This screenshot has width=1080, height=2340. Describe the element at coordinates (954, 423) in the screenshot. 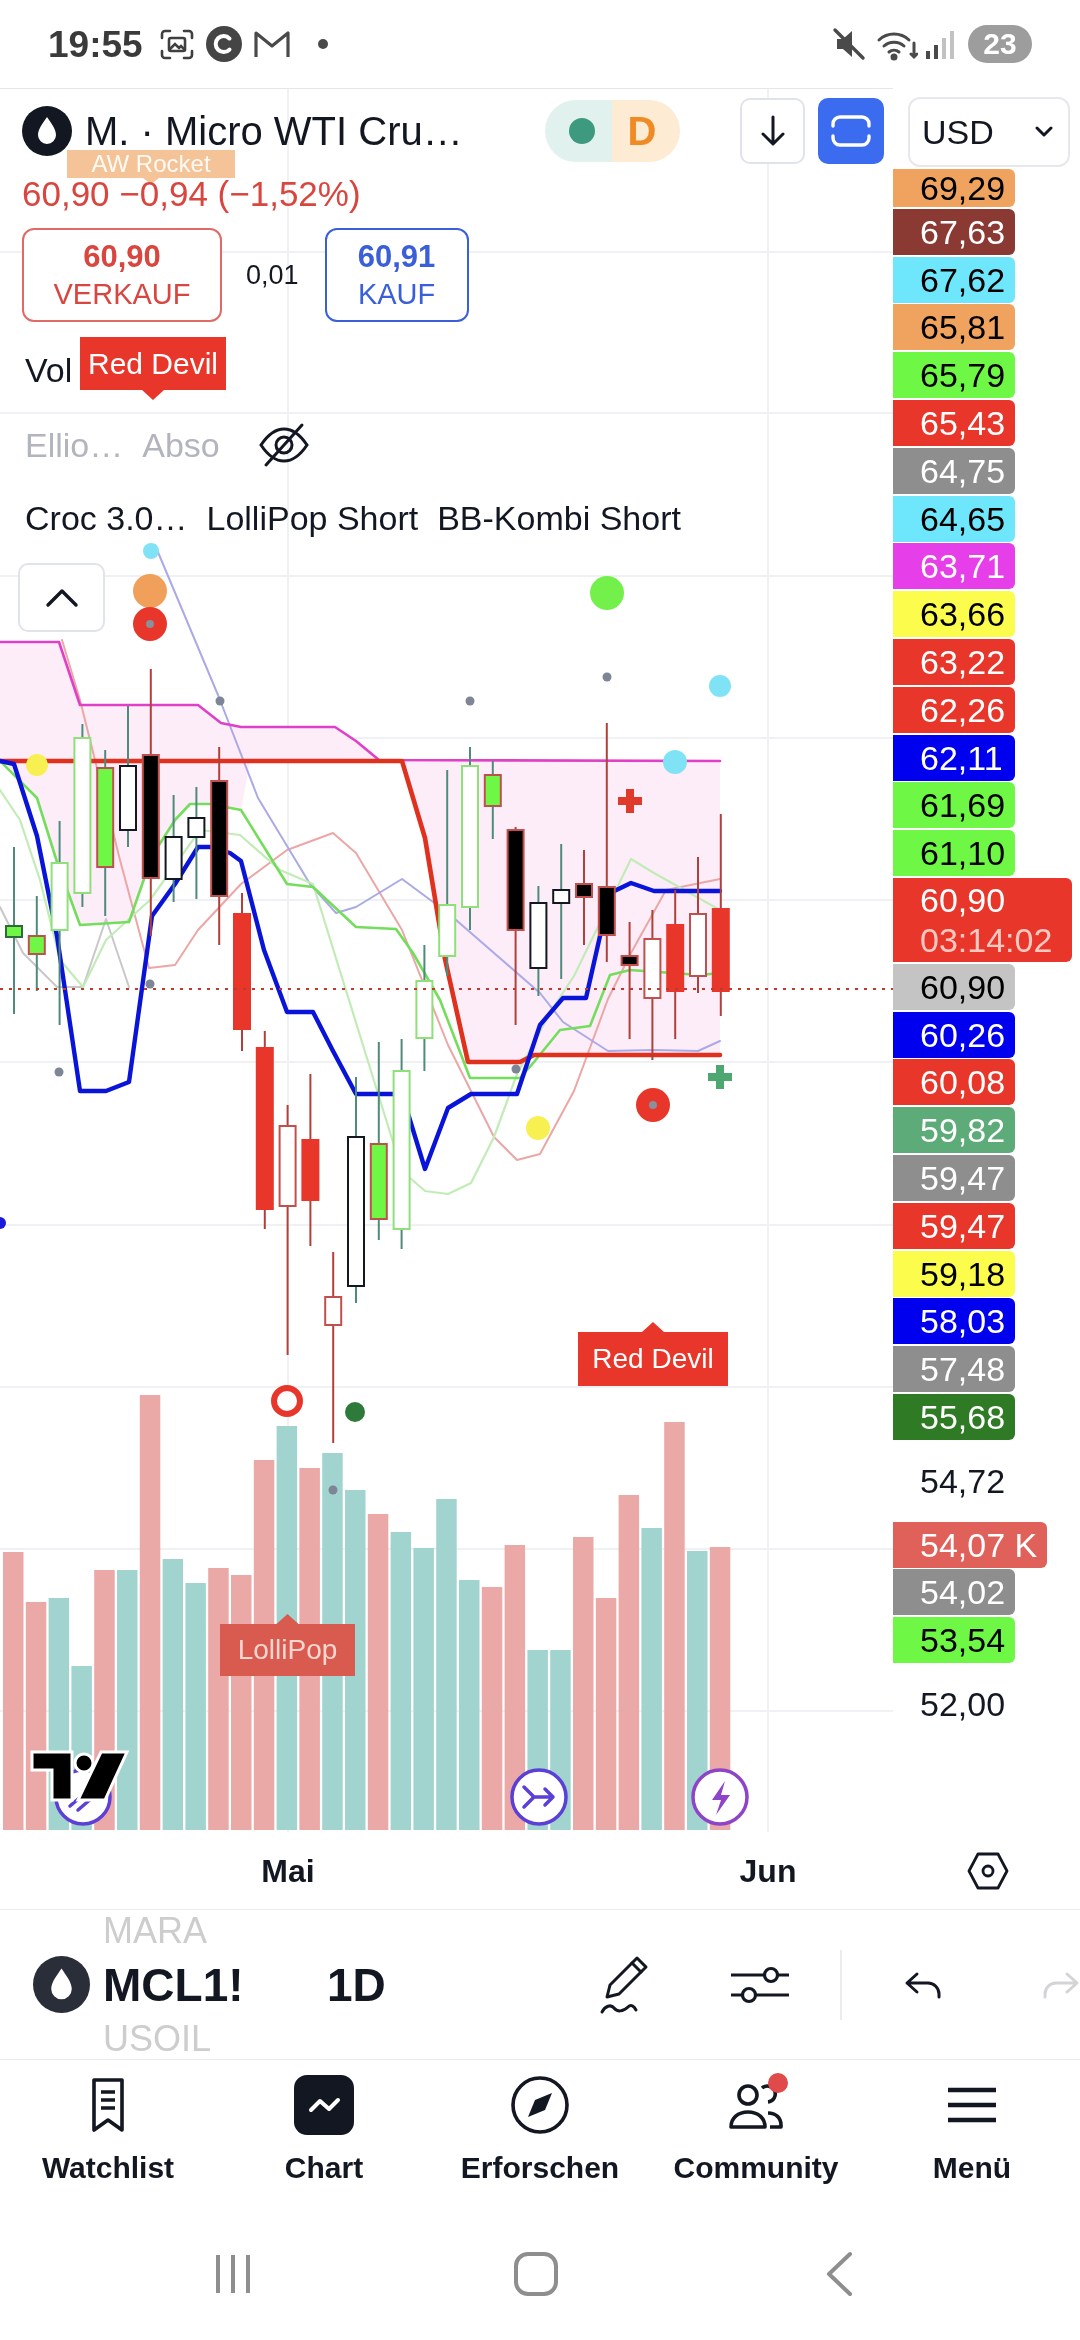

I see `price-label: 65,43` at that location.